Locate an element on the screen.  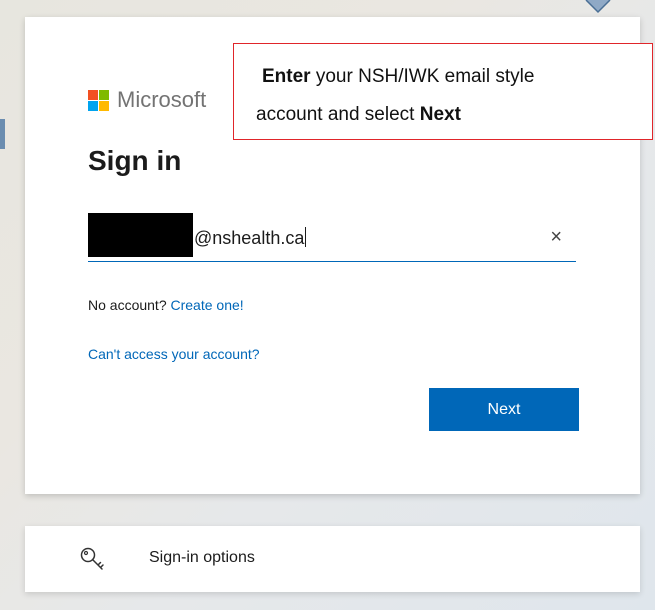
page-title: Sign in is located at coordinates (135, 160).